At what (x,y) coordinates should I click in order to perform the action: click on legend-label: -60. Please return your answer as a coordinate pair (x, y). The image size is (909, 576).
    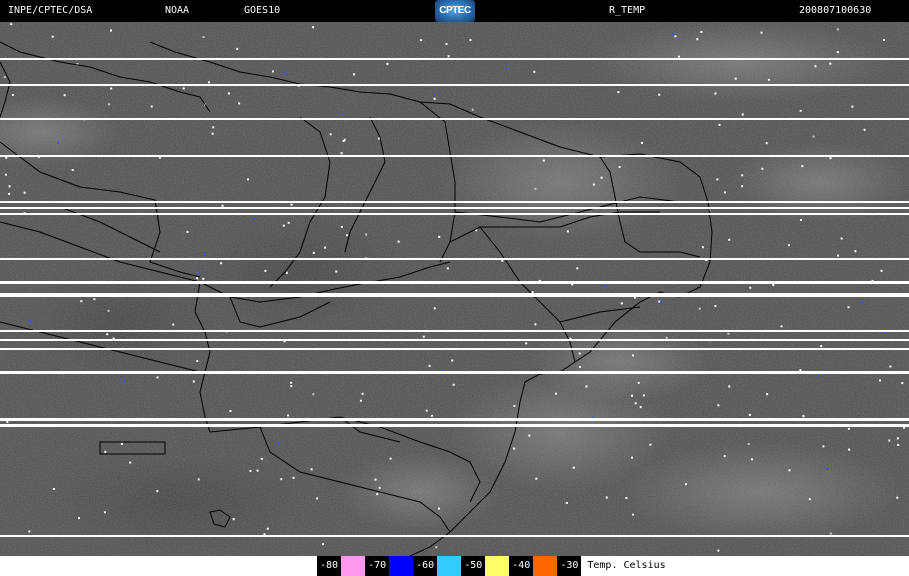
    Looking at the image, I should click on (425, 566).